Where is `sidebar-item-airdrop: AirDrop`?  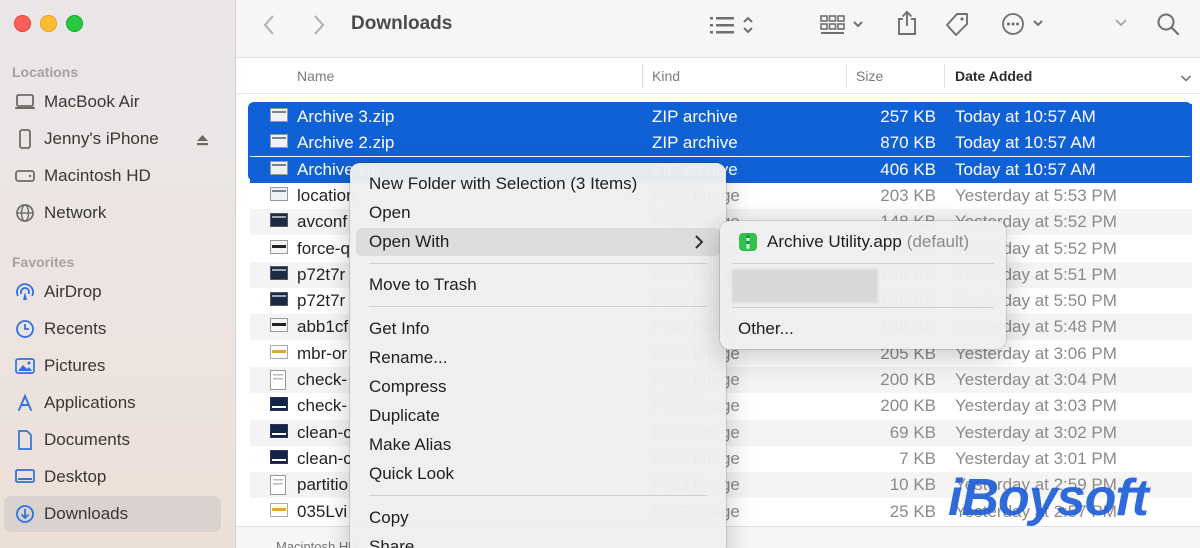
sidebar-item-airdrop: AirDrop is located at coordinates (112, 292).